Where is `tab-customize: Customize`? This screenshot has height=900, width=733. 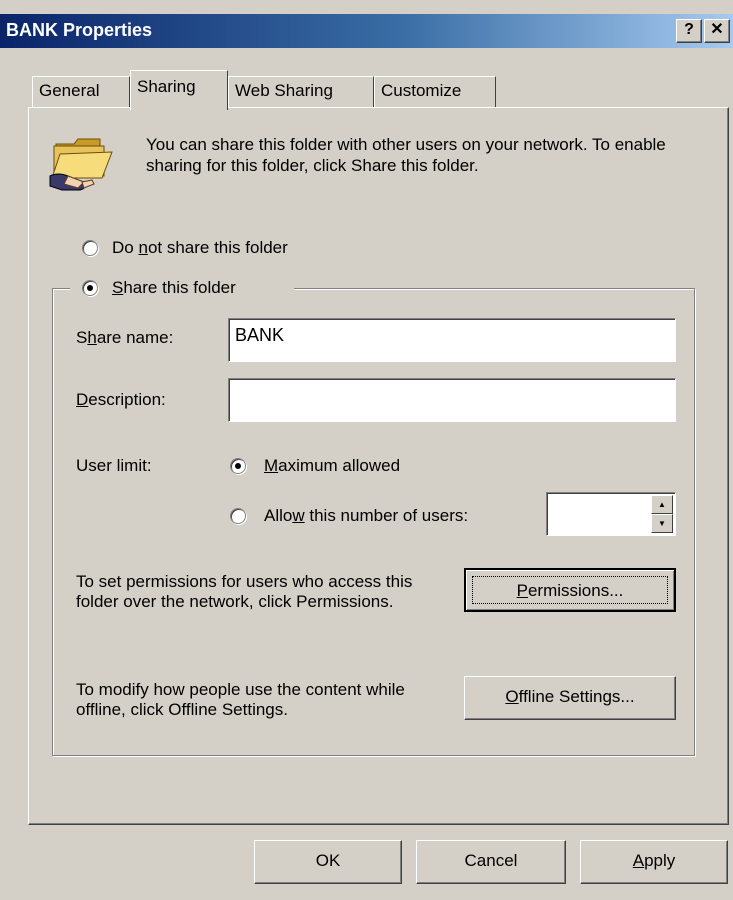
tab-customize: Customize is located at coordinates (435, 92).